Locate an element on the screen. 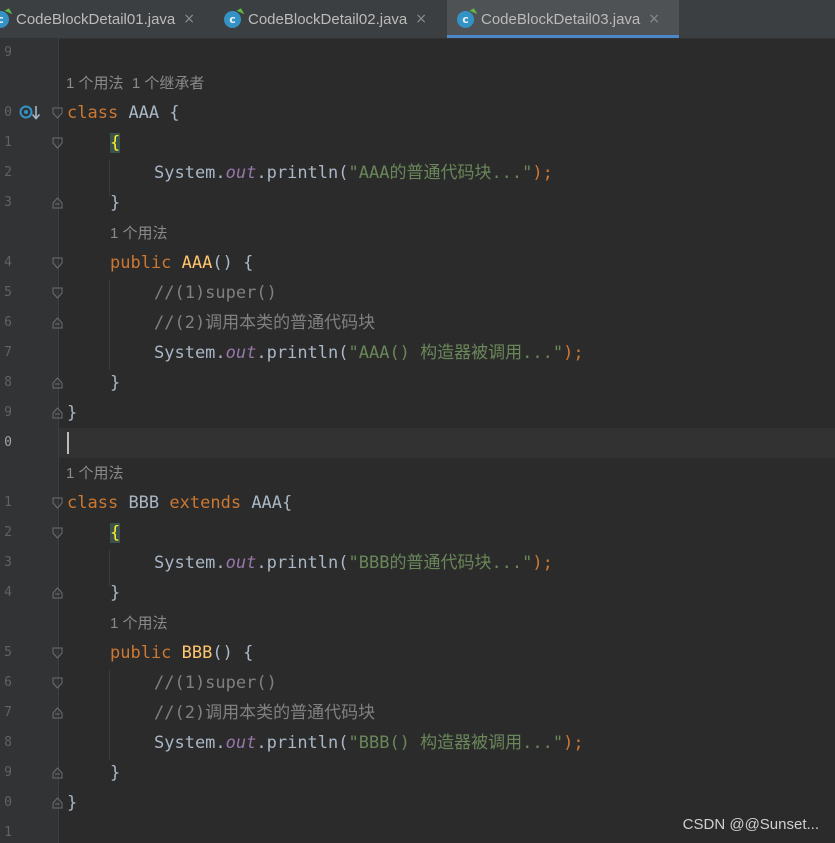  tab-codeblockdetail01: c CodeBlockDetail01.java × is located at coordinates (97, 19).